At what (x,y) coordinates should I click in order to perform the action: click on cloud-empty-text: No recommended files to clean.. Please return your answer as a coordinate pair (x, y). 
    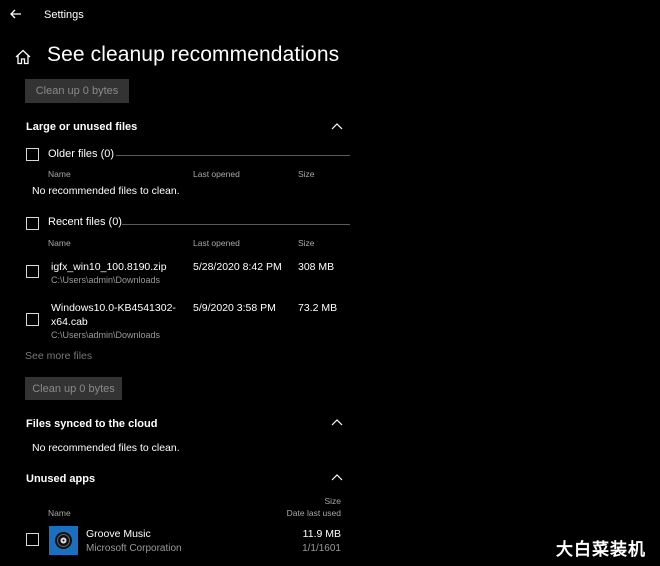
    Looking at the image, I should click on (106, 448).